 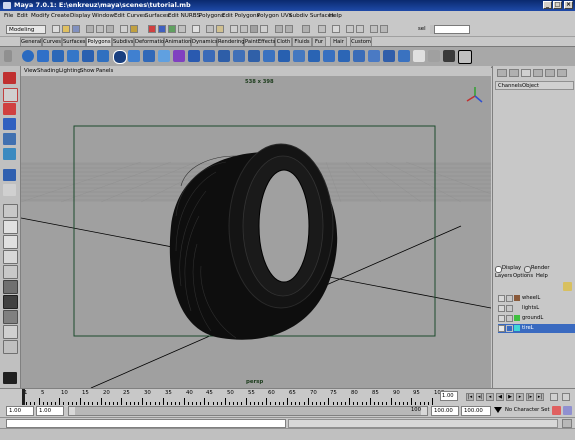 I want to click on layer-only-toggle-icon, so click(x=550, y=73).